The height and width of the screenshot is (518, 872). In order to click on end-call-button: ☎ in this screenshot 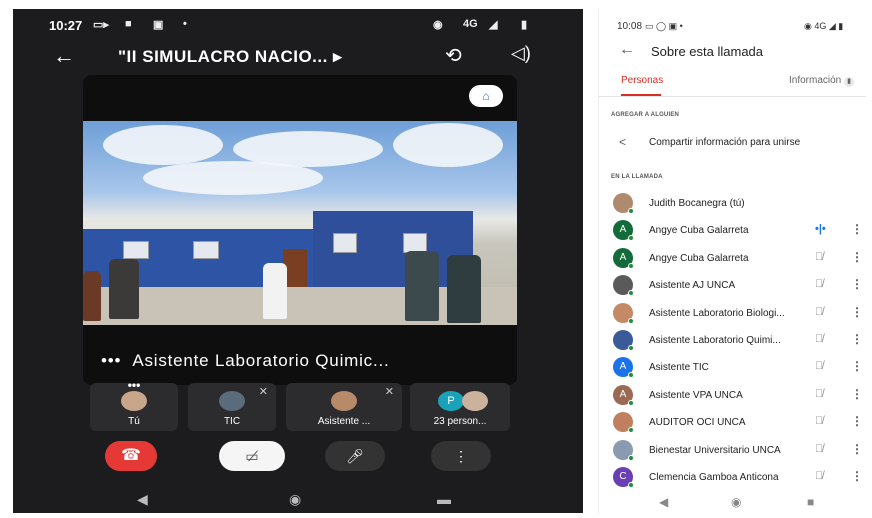, I will do `click(131, 456)`.